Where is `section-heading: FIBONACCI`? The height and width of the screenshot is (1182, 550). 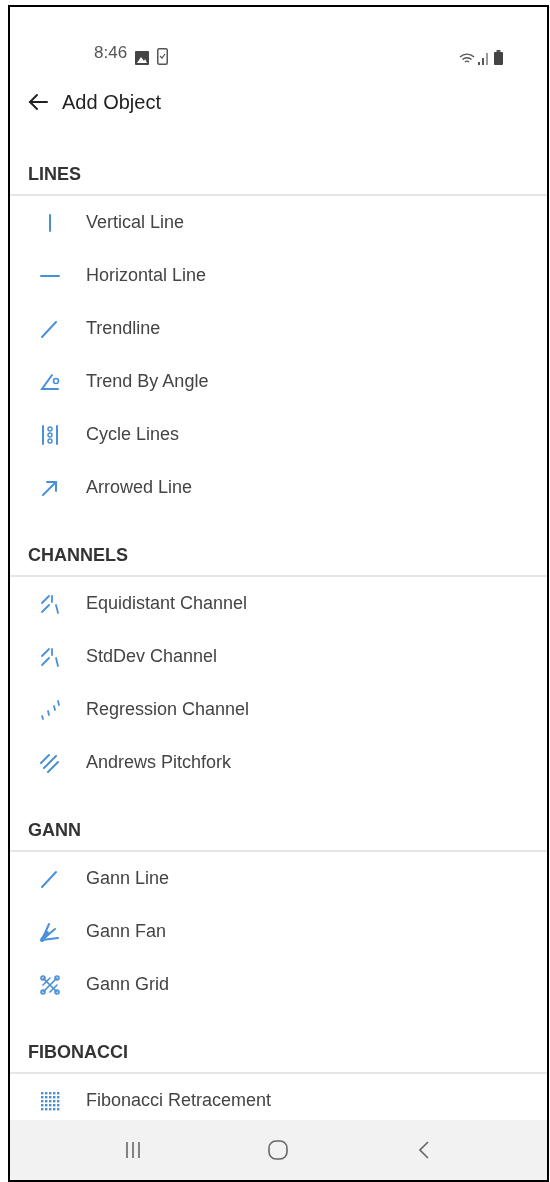 section-heading: FIBONACCI is located at coordinates (78, 1052).